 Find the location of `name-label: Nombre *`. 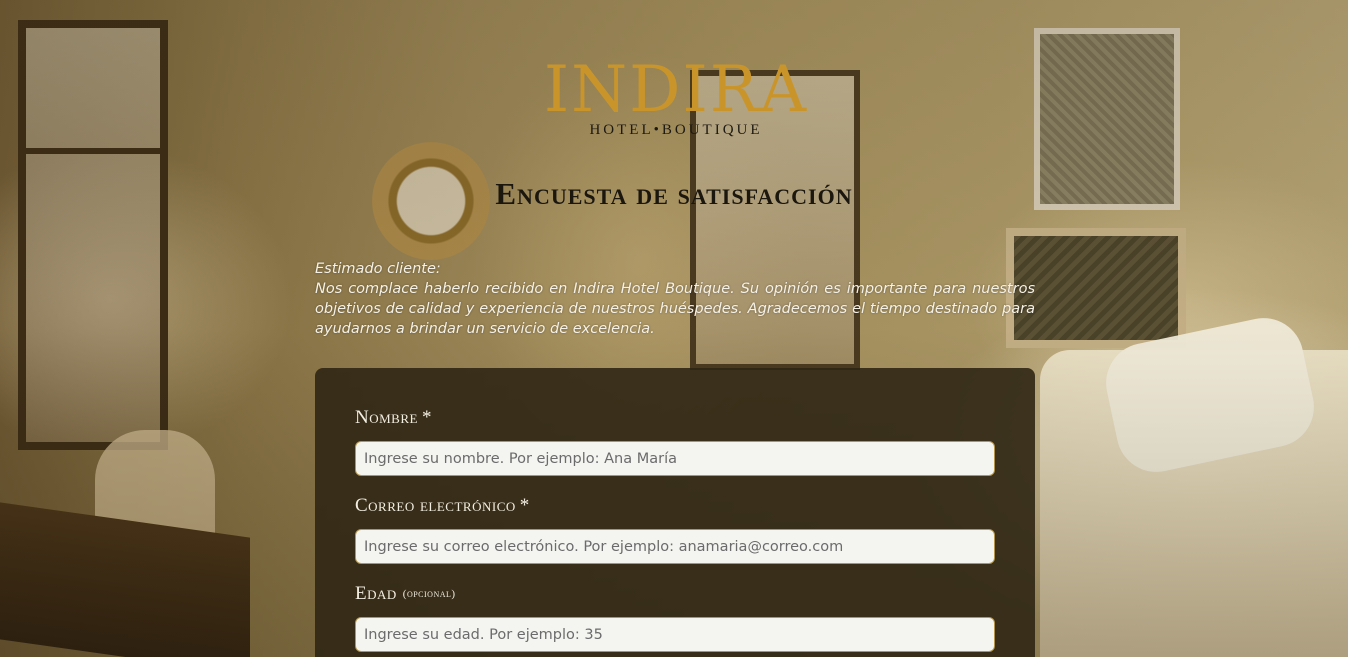

name-label: Nombre * is located at coordinates (393, 418).